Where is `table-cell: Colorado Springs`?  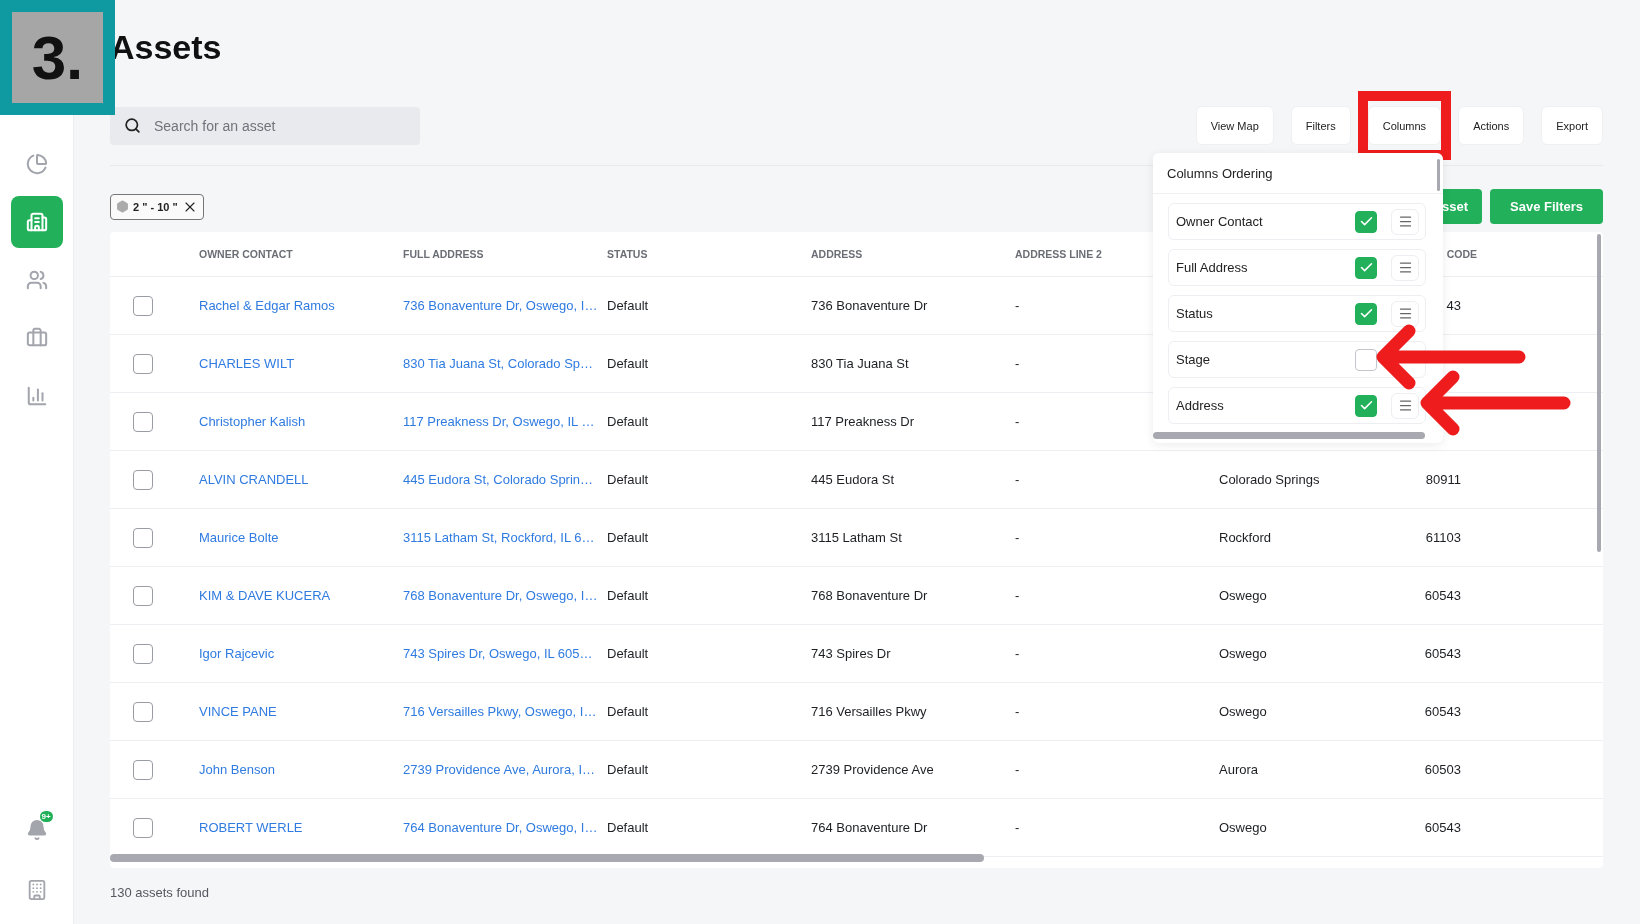
table-cell: Colorado Springs is located at coordinates (1269, 479).